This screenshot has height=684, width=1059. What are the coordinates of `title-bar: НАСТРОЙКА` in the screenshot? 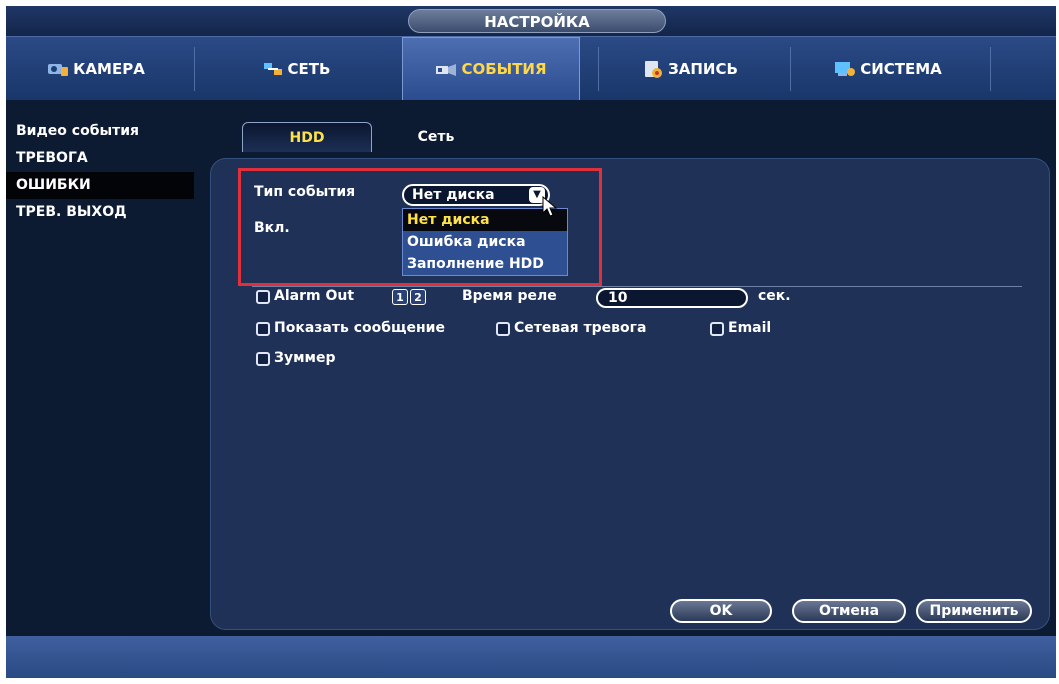 It's located at (531, 21).